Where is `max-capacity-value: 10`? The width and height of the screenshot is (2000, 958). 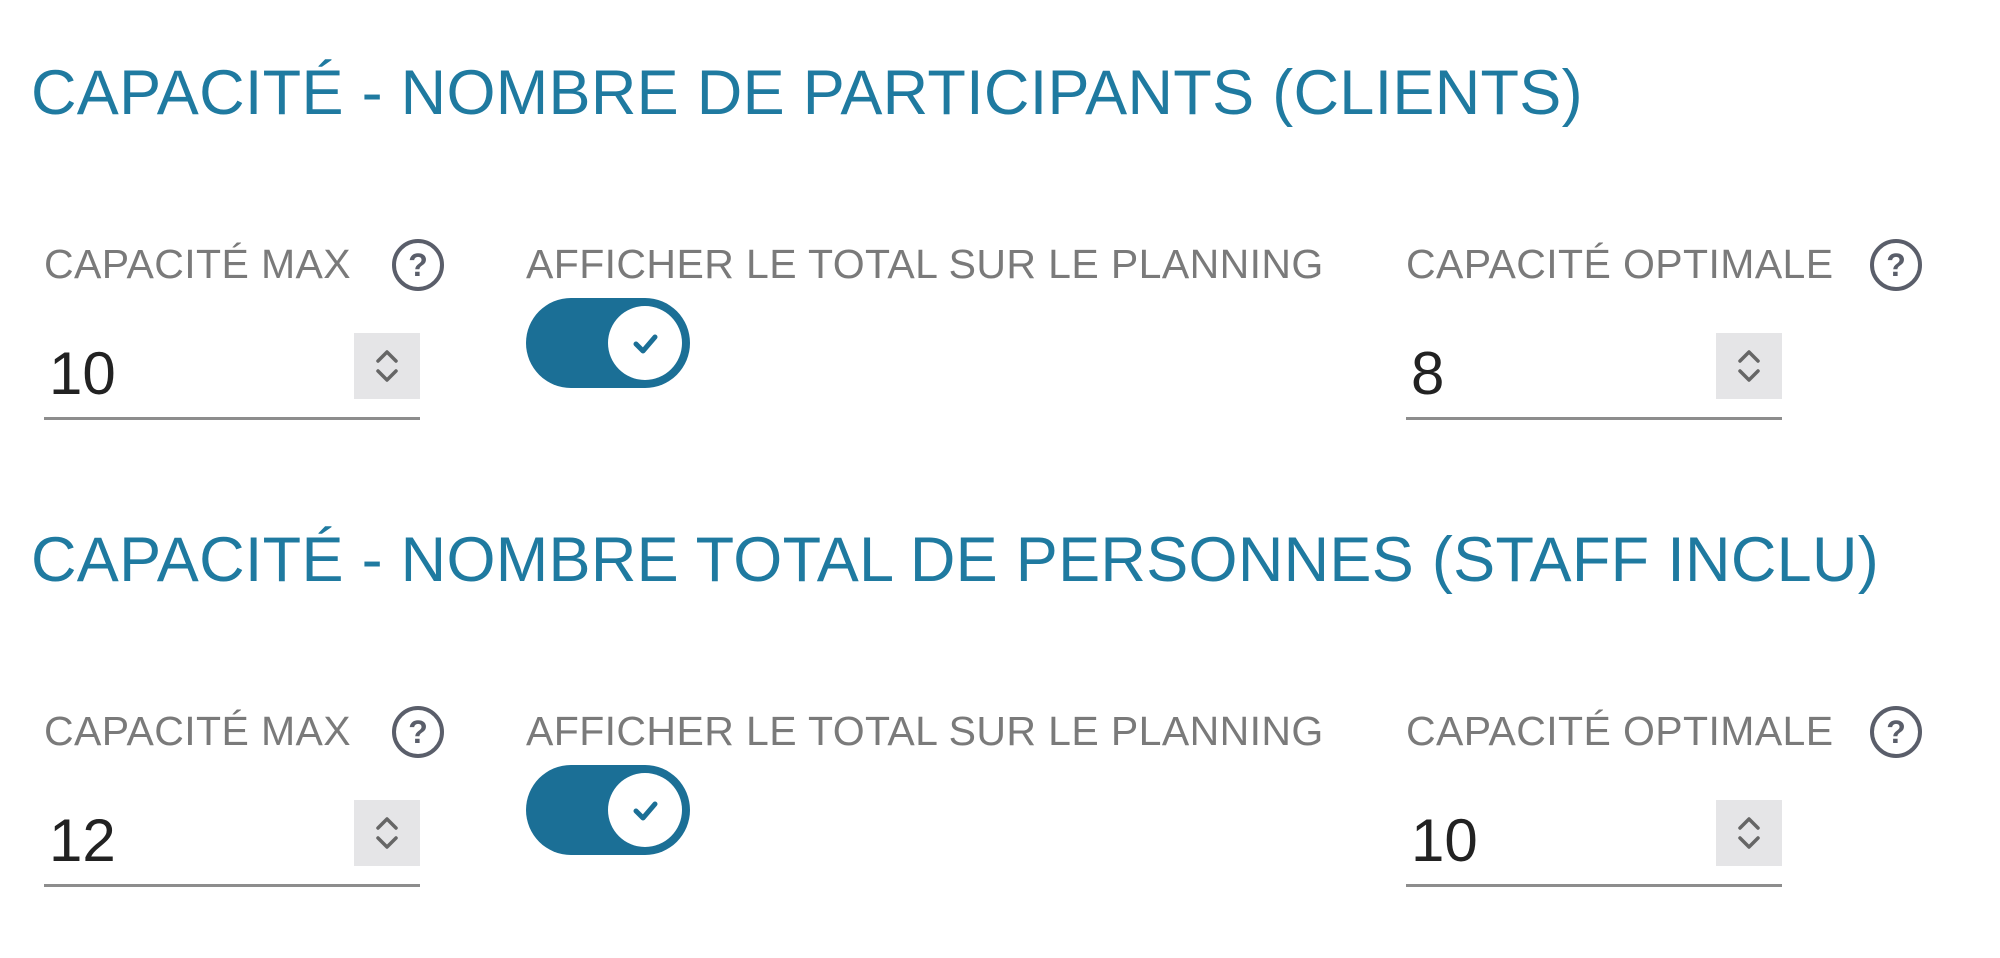
max-capacity-value: 10 is located at coordinates (82, 373).